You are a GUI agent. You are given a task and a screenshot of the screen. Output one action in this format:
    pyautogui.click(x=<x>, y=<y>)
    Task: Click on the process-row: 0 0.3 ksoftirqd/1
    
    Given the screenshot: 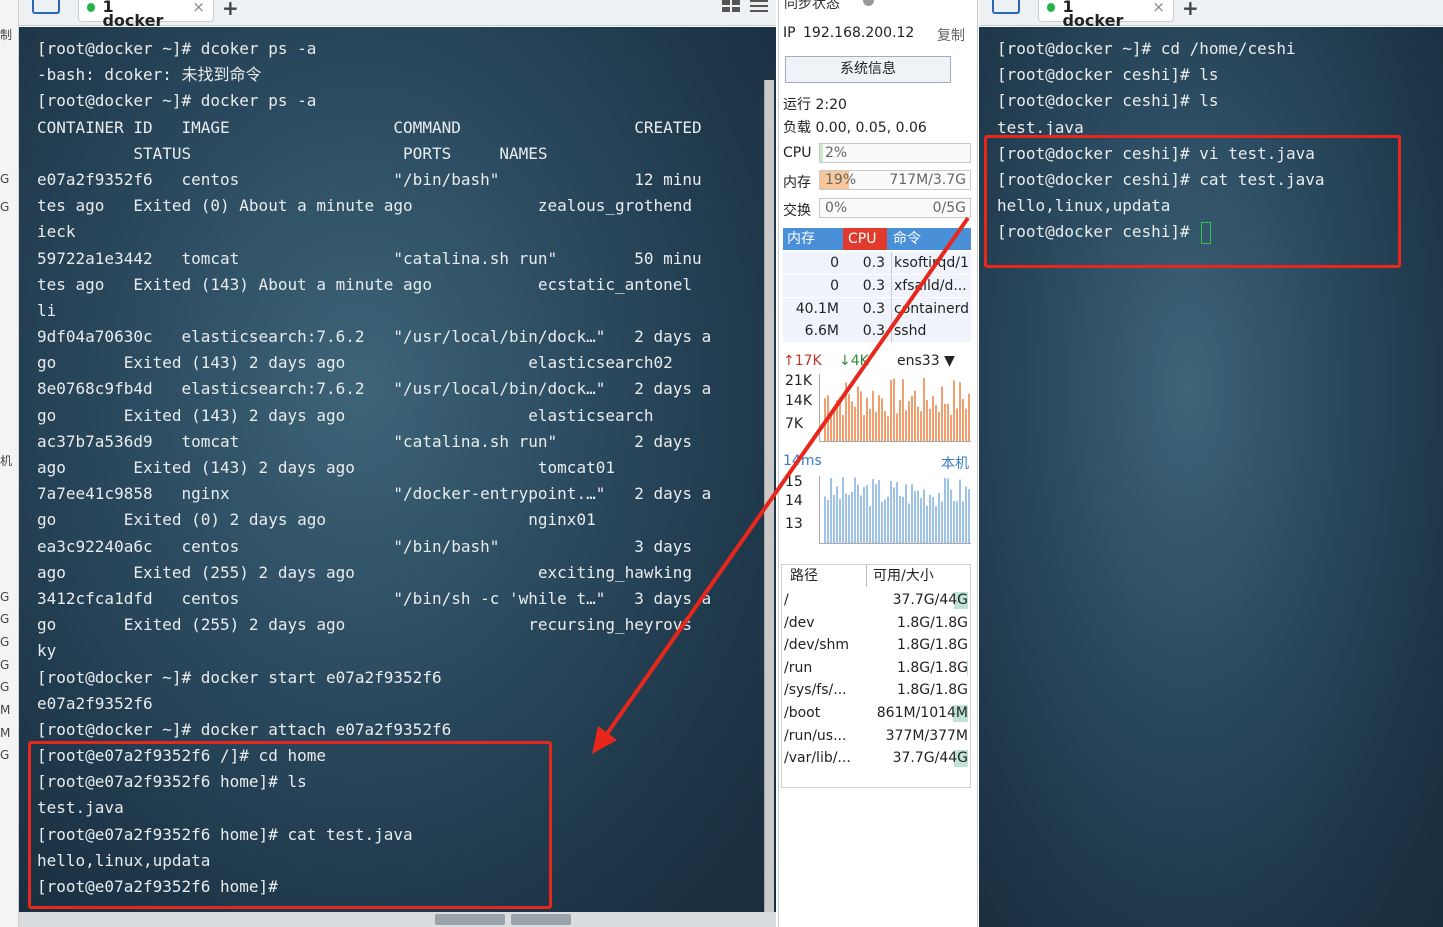 What is the action you would take?
    pyautogui.click(x=877, y=263)
    